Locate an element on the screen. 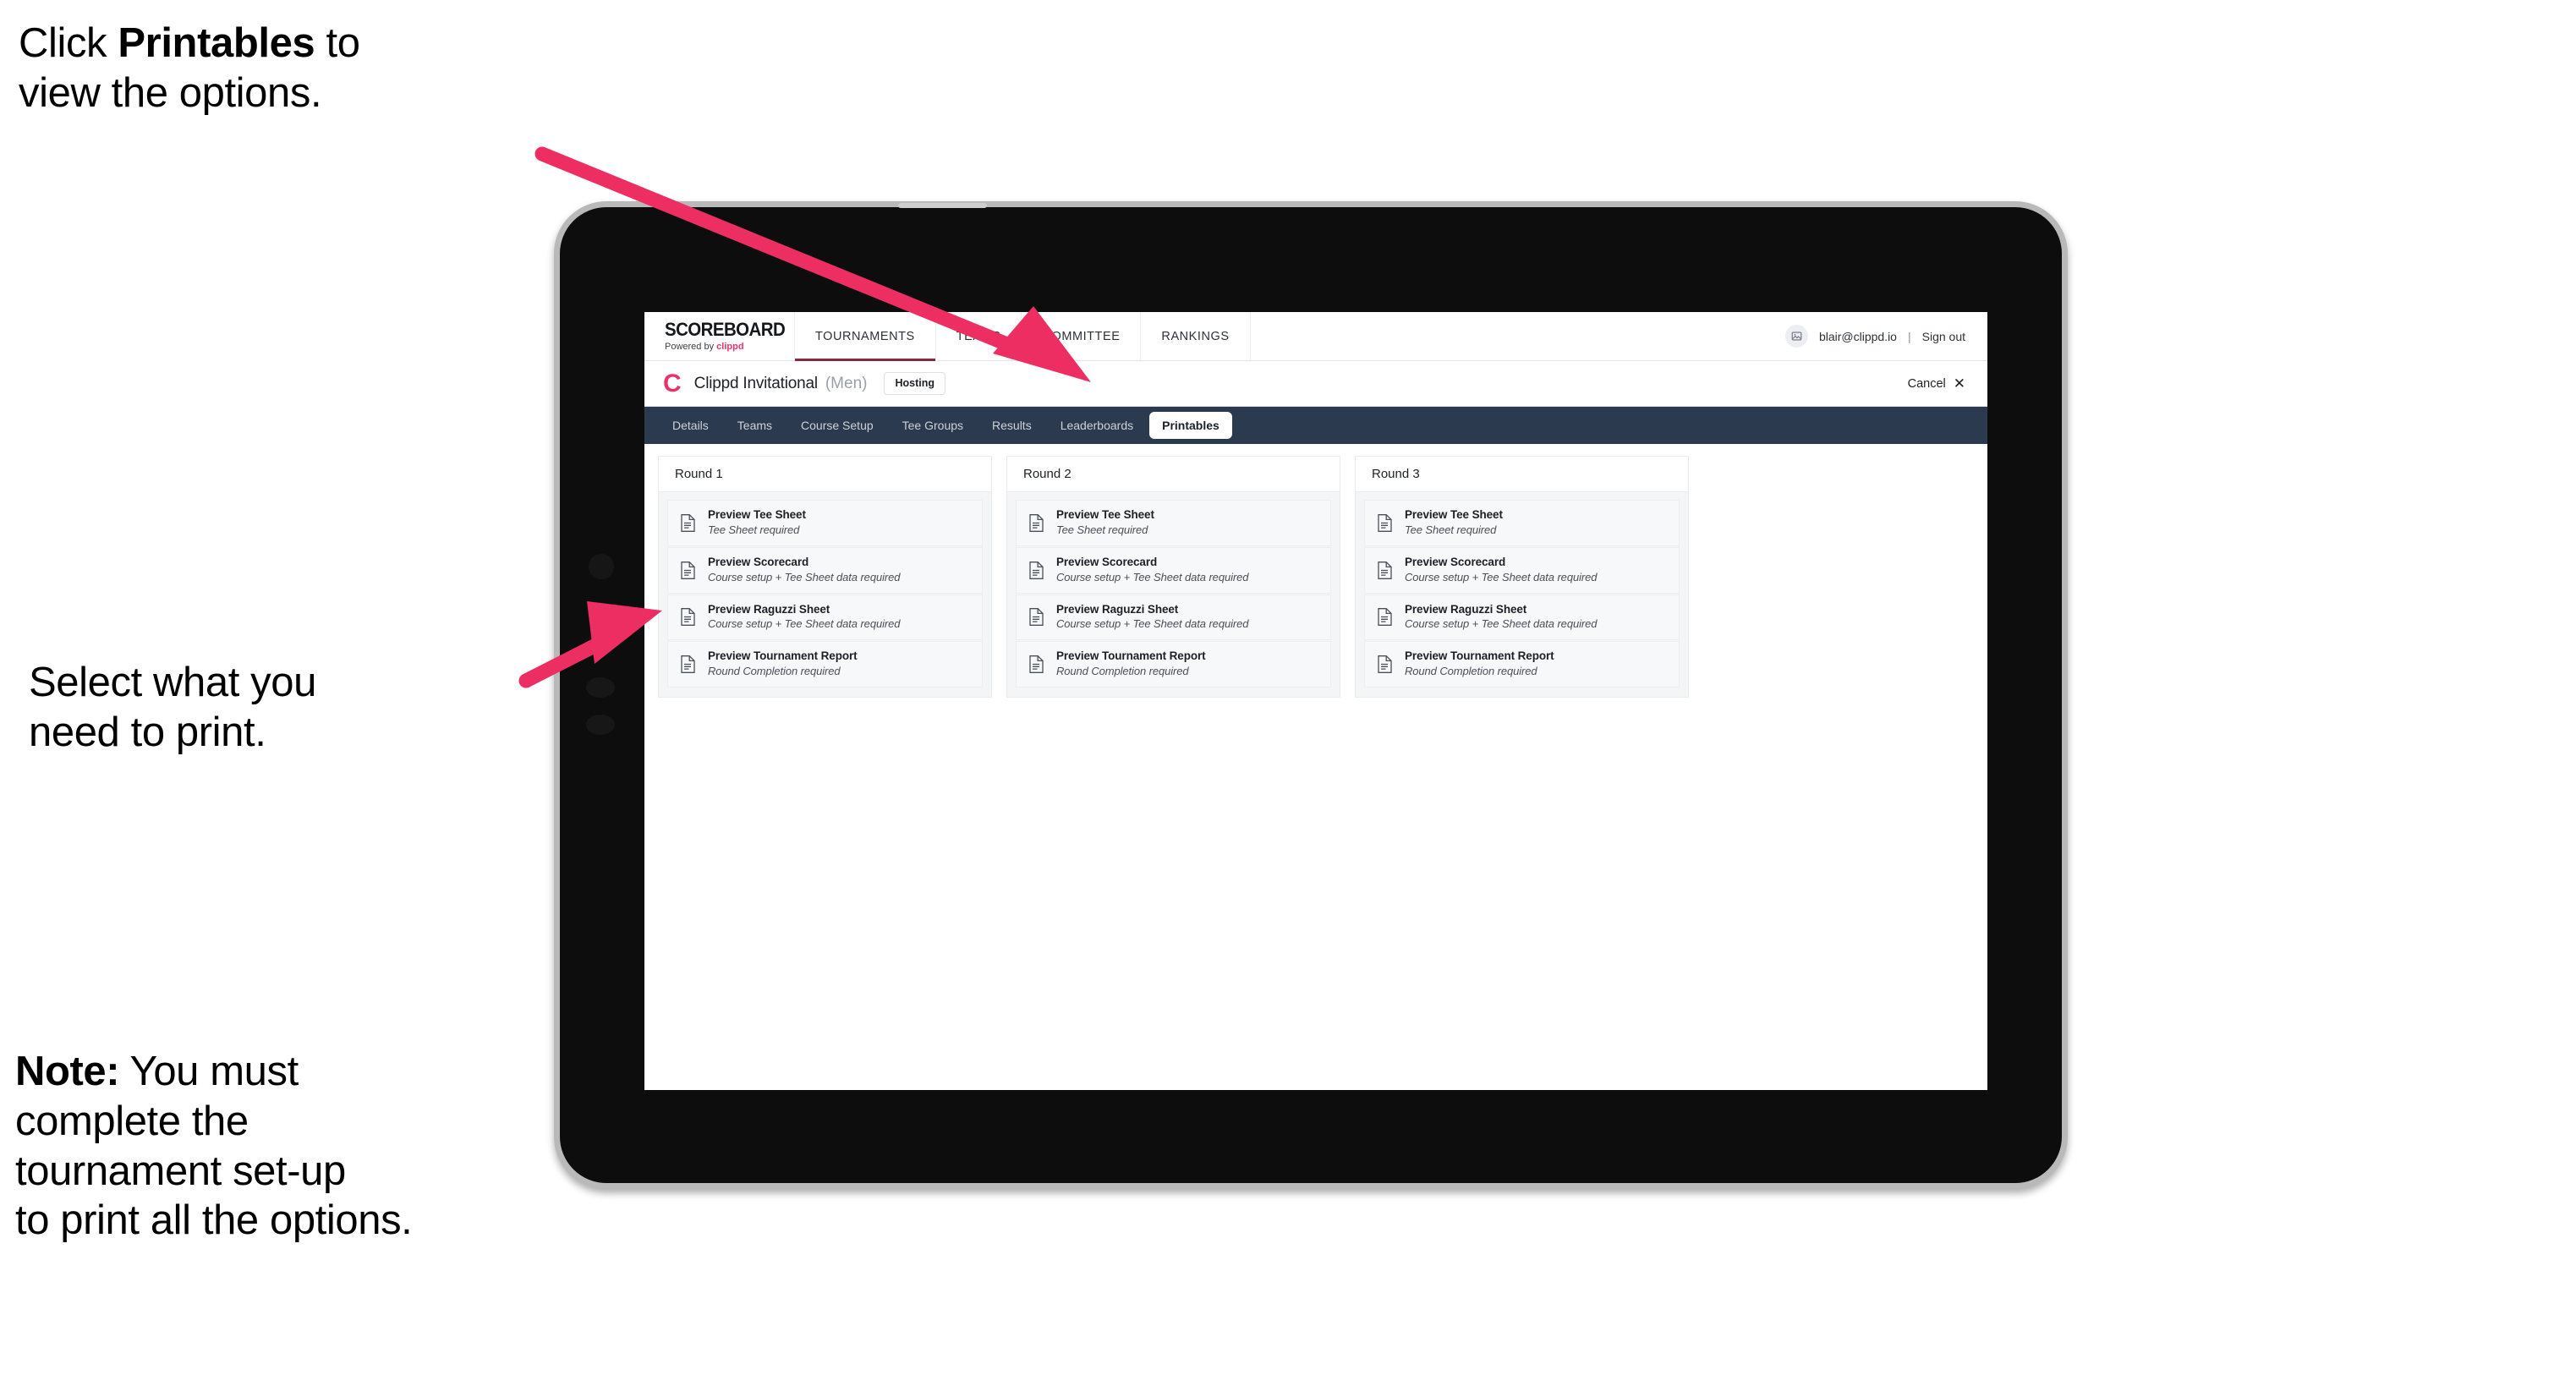  user-area: blair@clippd.io | Sign out is located at coordinates (1885, 336).